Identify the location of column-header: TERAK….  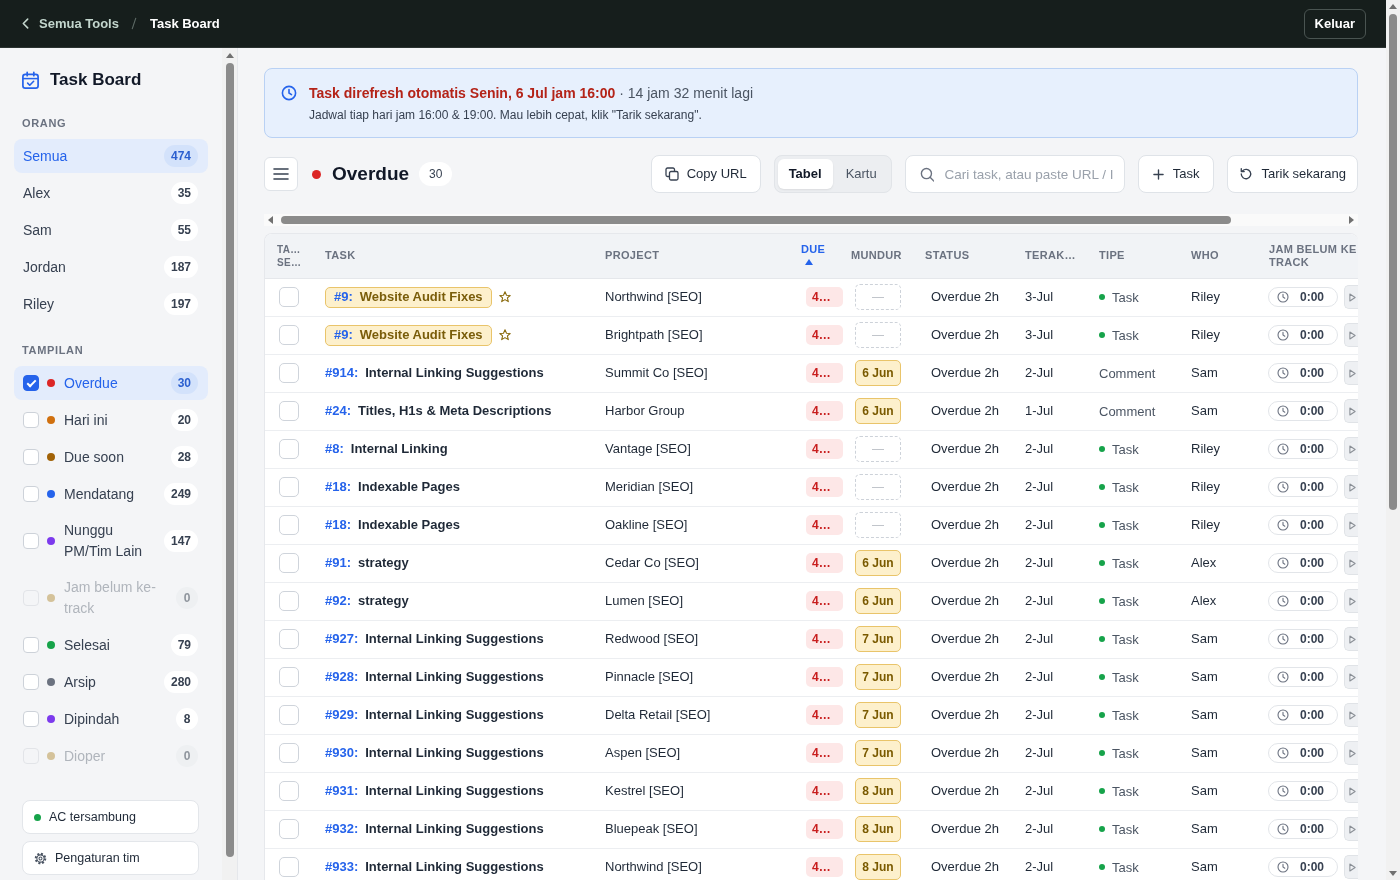
(1052, 256).